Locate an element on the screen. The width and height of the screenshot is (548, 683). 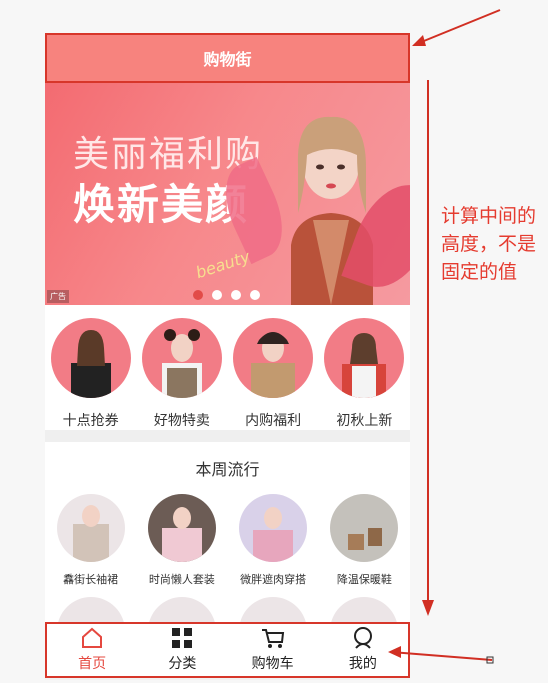
user-icon is located at coordinates (362, 638).